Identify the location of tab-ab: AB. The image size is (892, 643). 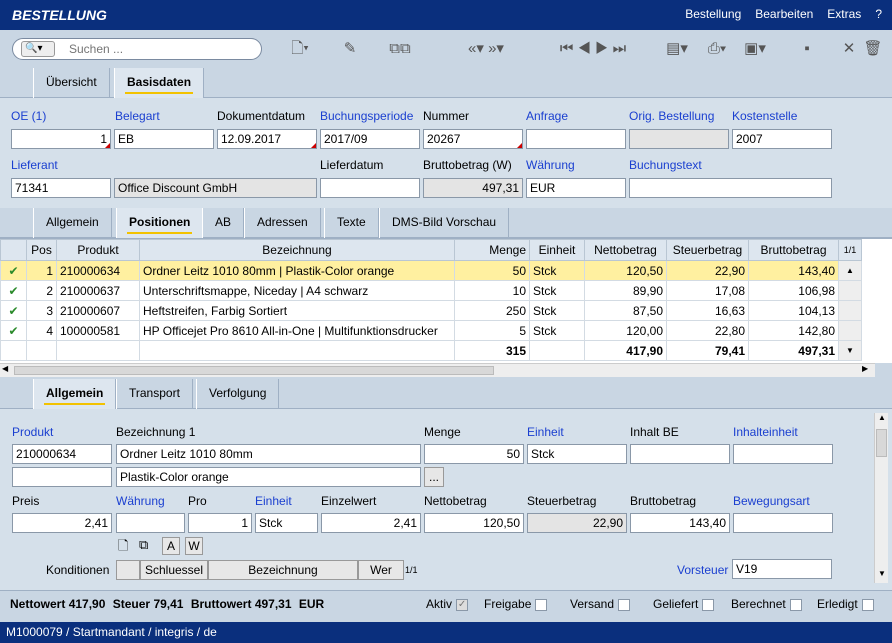
(223, 223).